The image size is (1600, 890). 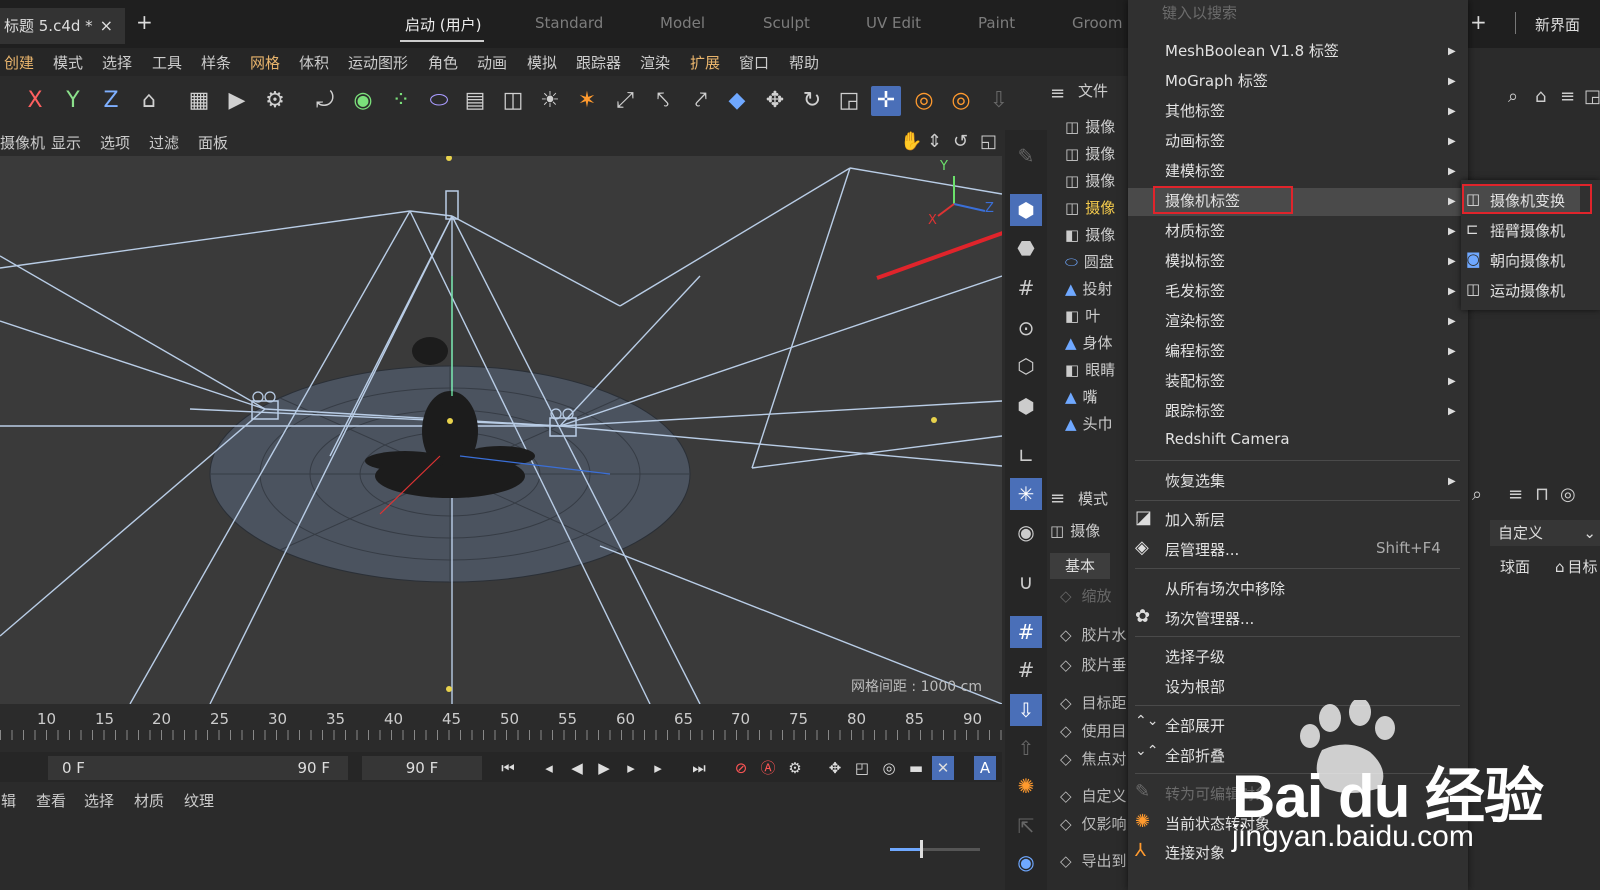 I want to click on next-frame-icon: ▸, so click(x=631, y=768).